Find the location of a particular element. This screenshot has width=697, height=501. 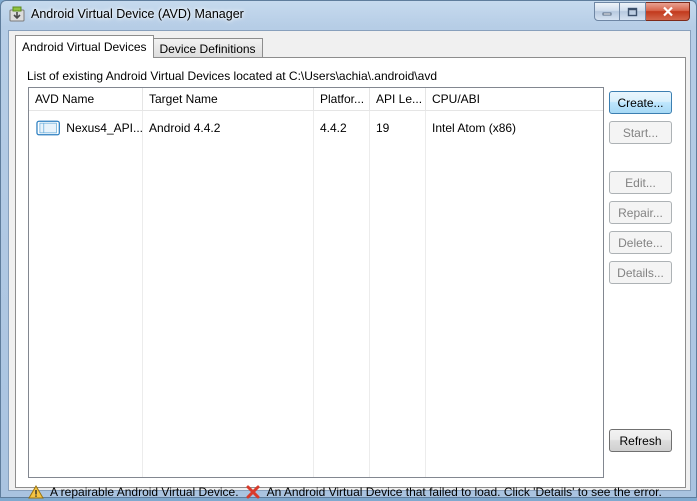

device-icon is located at coordinates (48, 128).